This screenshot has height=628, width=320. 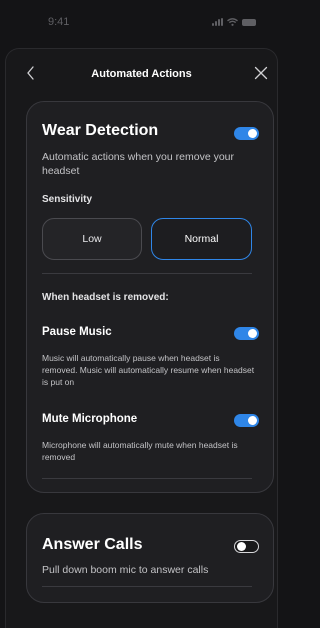 I want to click on status-icons, so click(x=234, y=22).